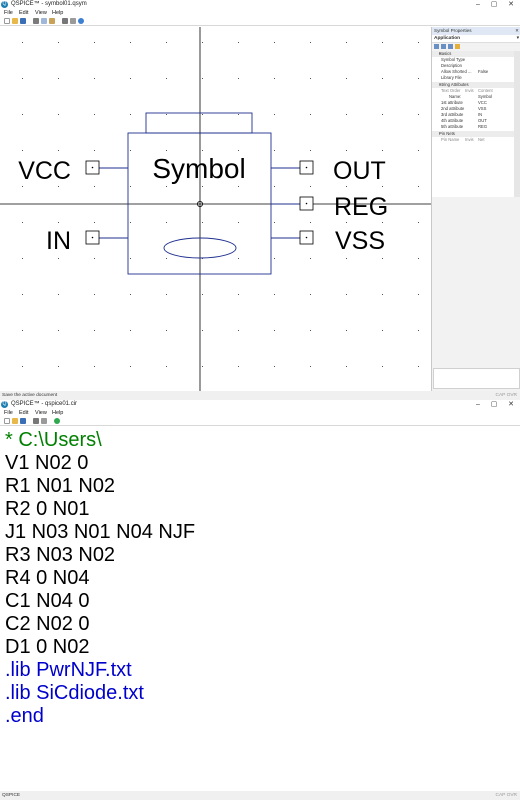 The width and height of the screenshot is (520, 800). What do you see at coordinates (36, 21) in the screenshot?
I see `cut-icon` at bounding box center [36, 21].